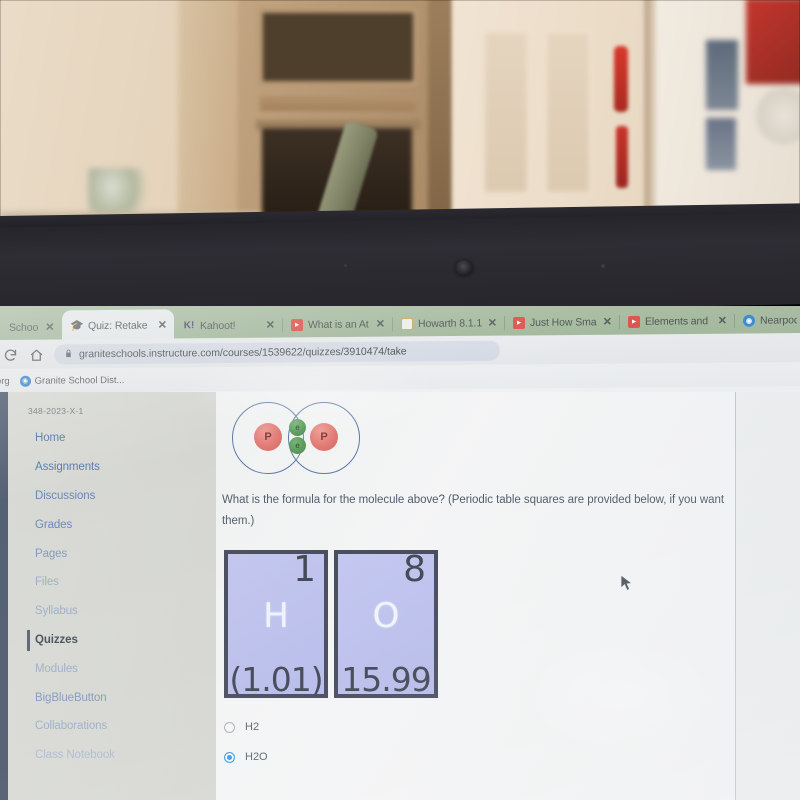 This screenshot has width=800, height=800. I want to click on radio-button, so click(229, 727).